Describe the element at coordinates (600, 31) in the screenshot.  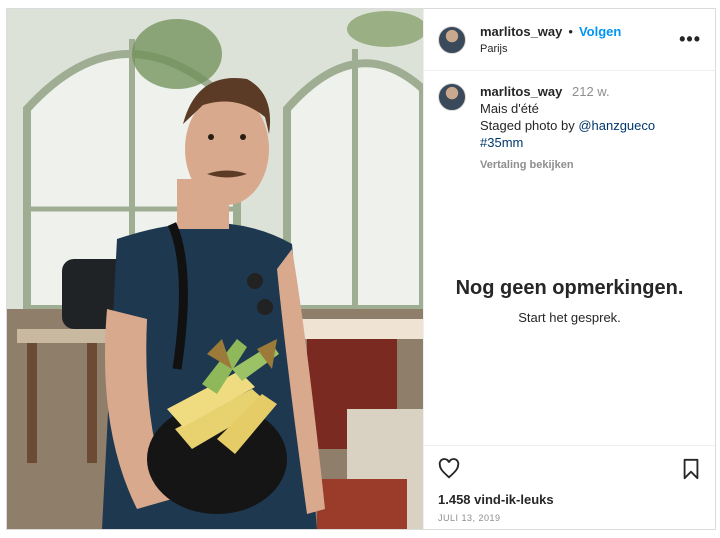
I see `follow-button: Volgen` at that location.